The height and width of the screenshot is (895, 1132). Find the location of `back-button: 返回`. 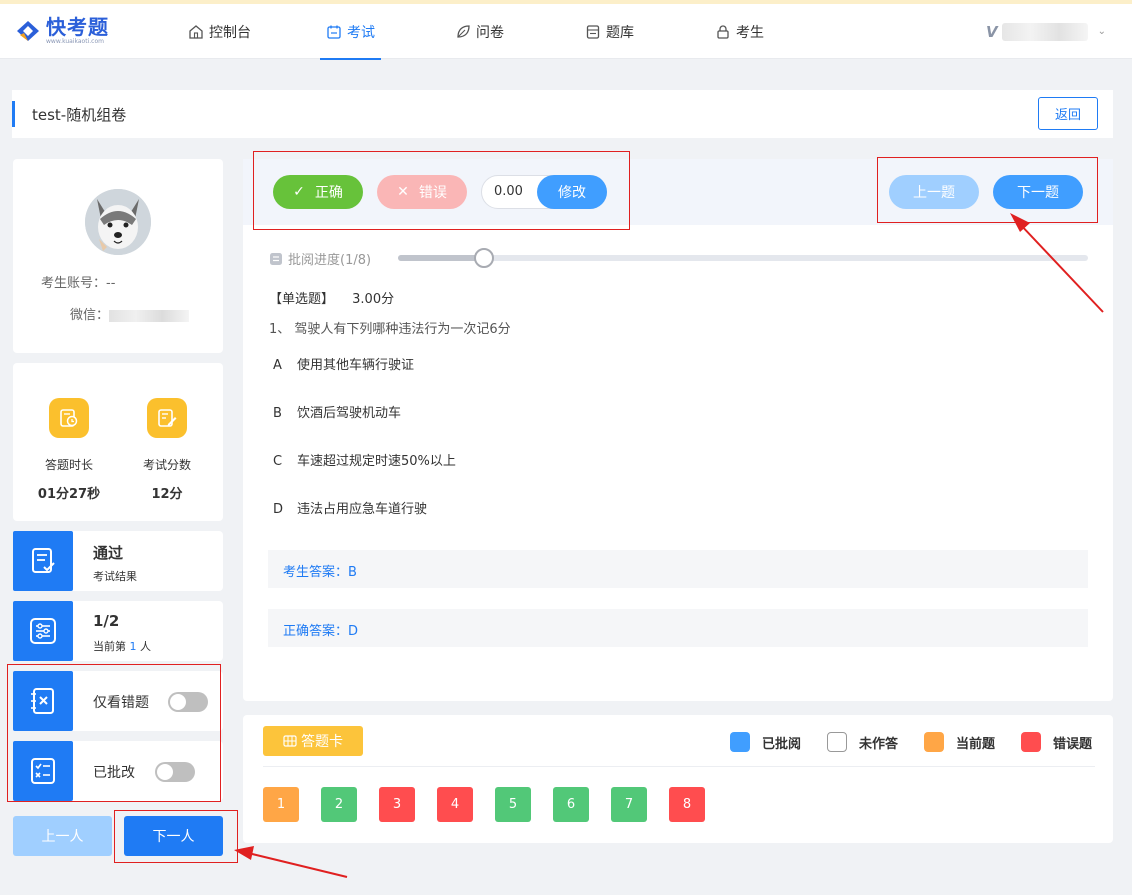

back-button: 返回 is located at coordinates (1068, 113).